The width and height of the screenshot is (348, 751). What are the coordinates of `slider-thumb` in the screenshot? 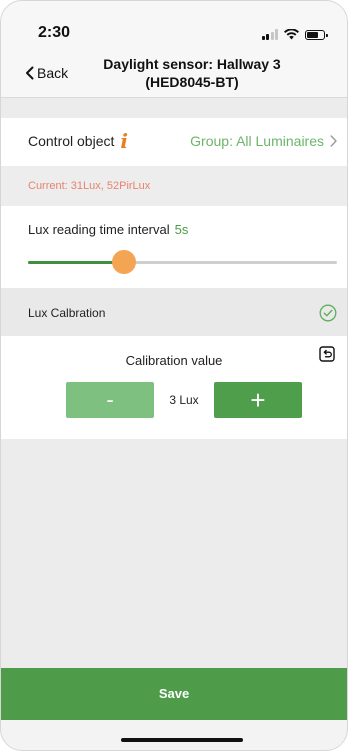 It's located at (123, 262).